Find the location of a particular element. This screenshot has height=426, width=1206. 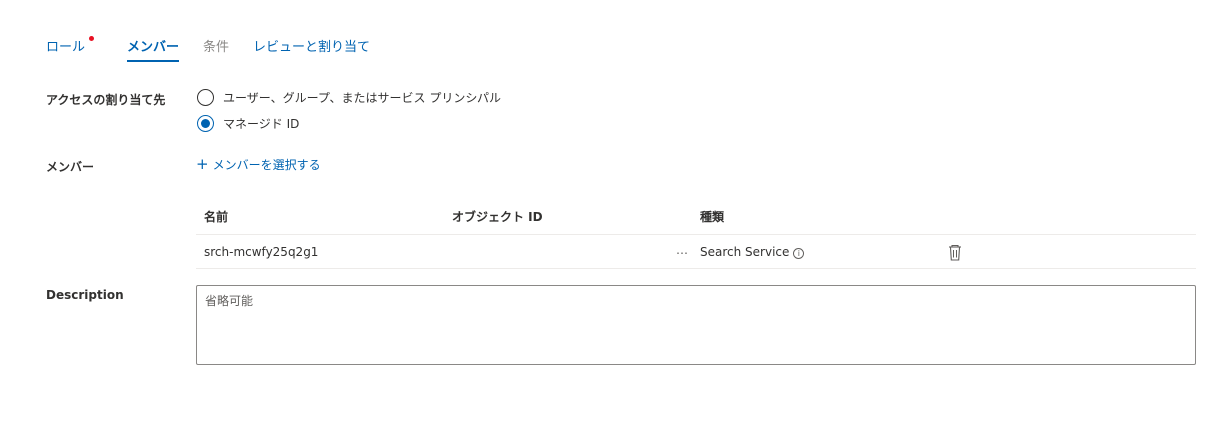

plus-icon: + is located at coordinates (202, 164).